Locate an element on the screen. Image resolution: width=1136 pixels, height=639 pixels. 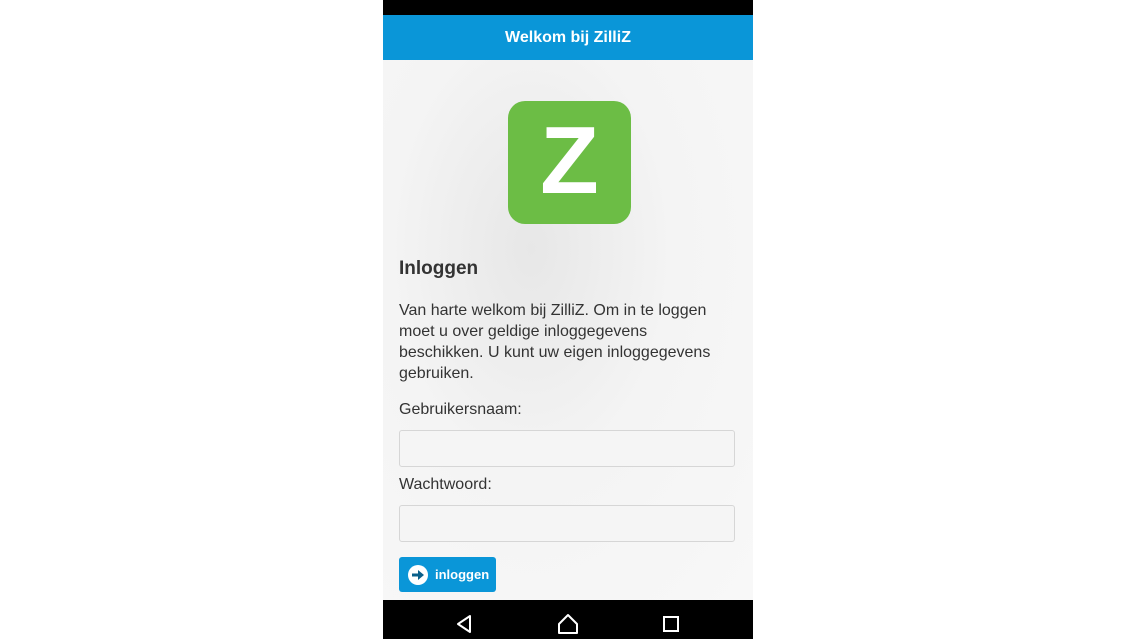
android-nav-bar is located at coordinates (568, 619).